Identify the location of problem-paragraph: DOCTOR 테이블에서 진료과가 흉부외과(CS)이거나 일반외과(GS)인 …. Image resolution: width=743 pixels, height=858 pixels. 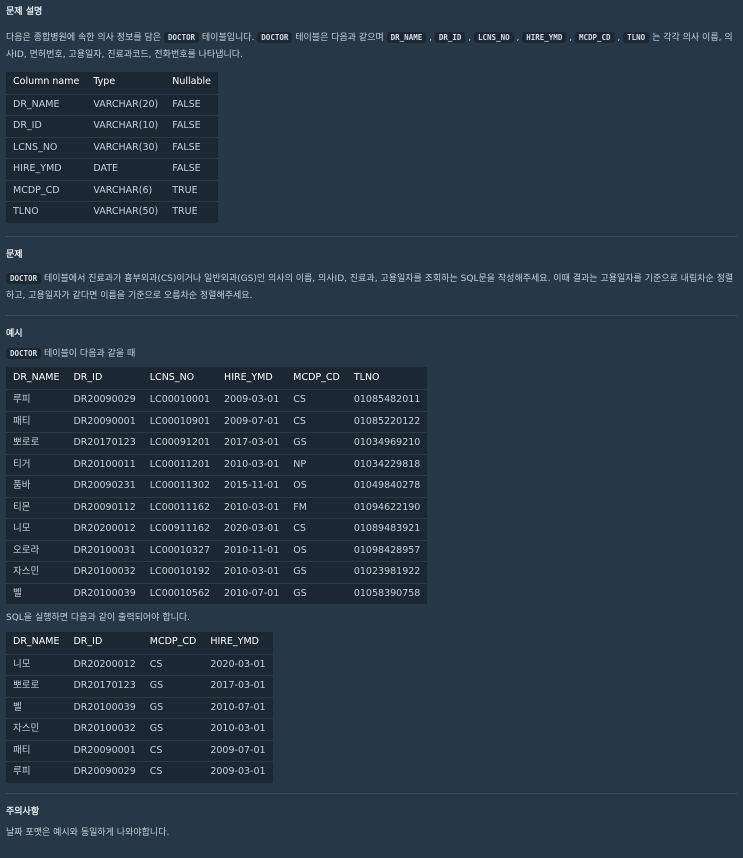
(371, 287).